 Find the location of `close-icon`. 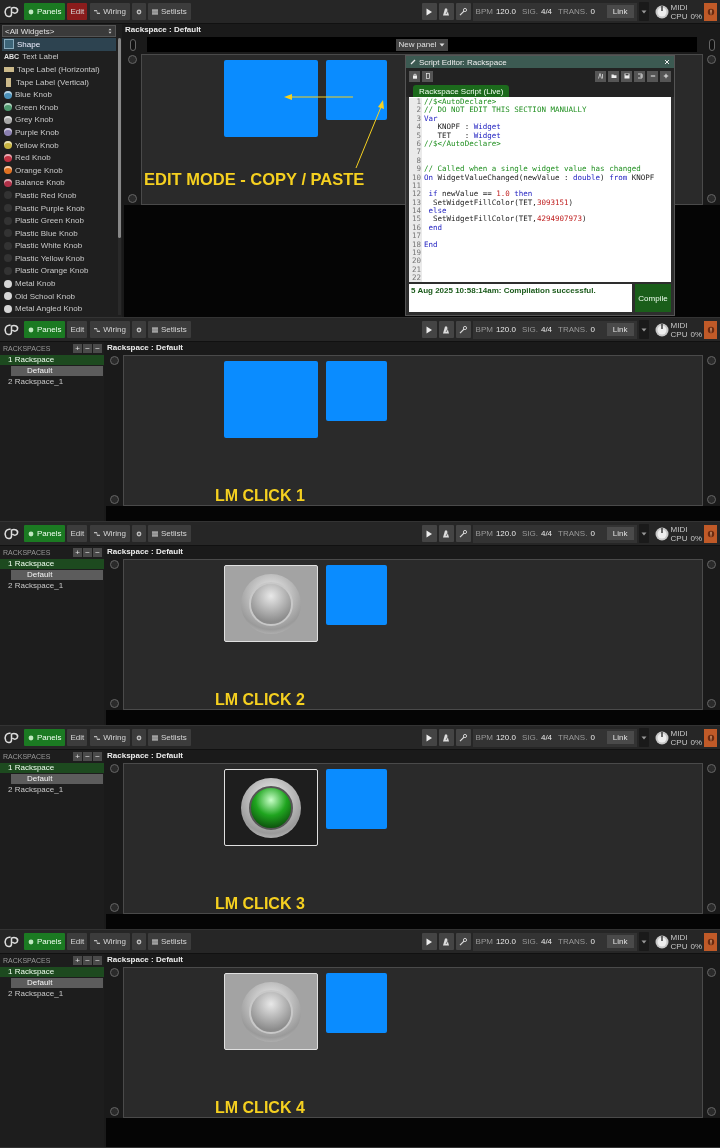

close-icon is located at coordinates (667, 62).